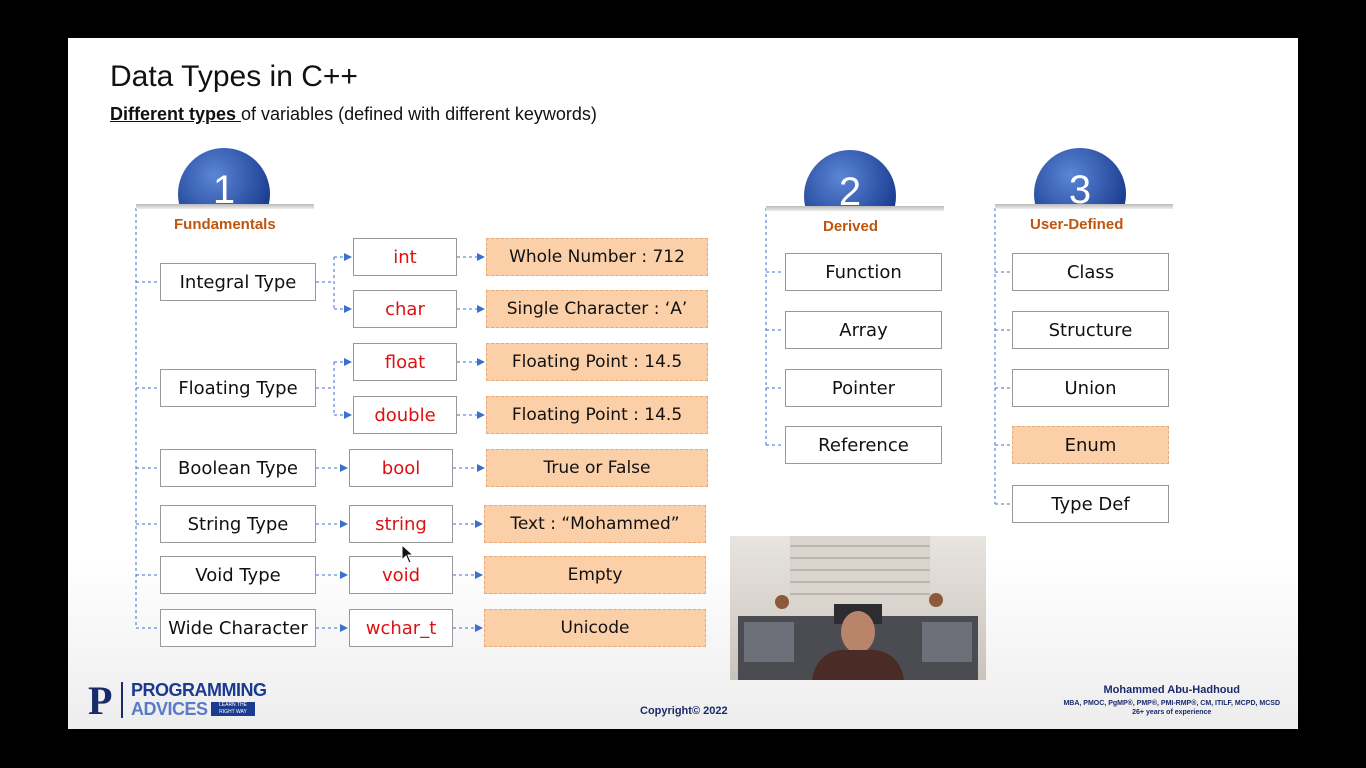 The height and width of the screenshot is (768, 1366). I want to click on keyword-char: char, so click(405, 309).